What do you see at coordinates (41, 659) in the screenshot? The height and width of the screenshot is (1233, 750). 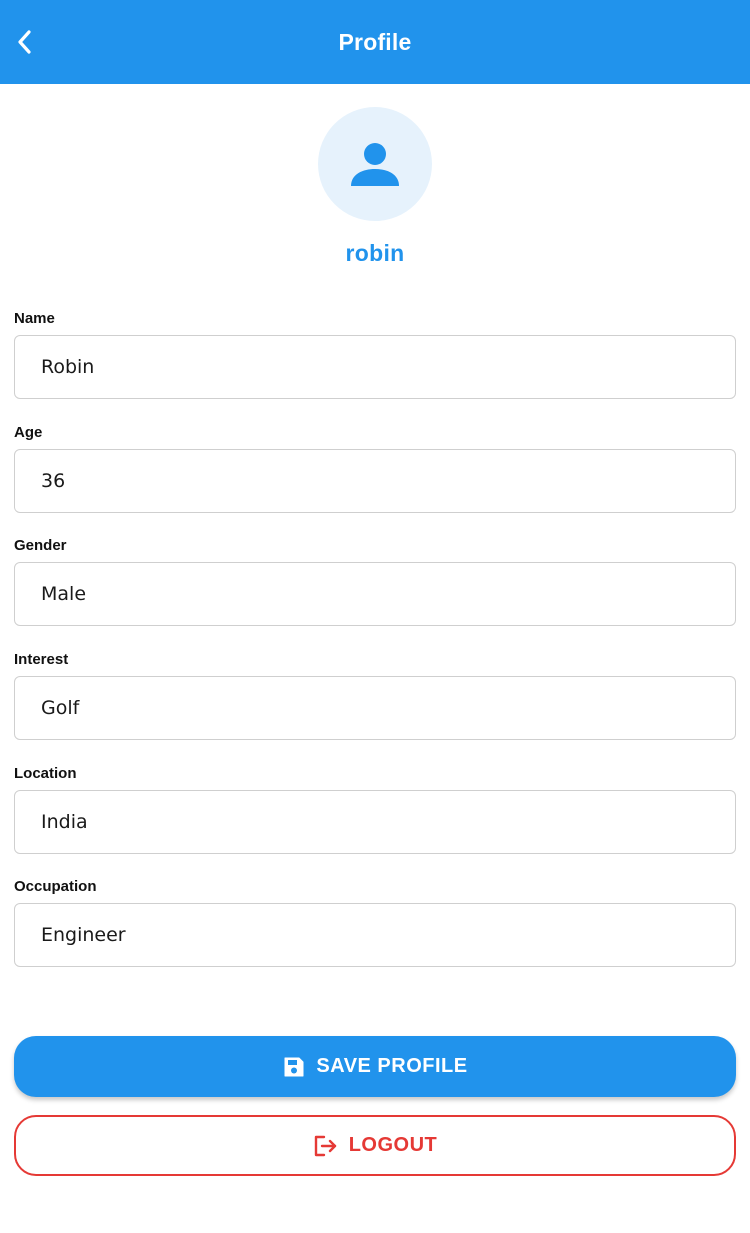 I see `interest-label: Interest` at bounding box center [41, 659].